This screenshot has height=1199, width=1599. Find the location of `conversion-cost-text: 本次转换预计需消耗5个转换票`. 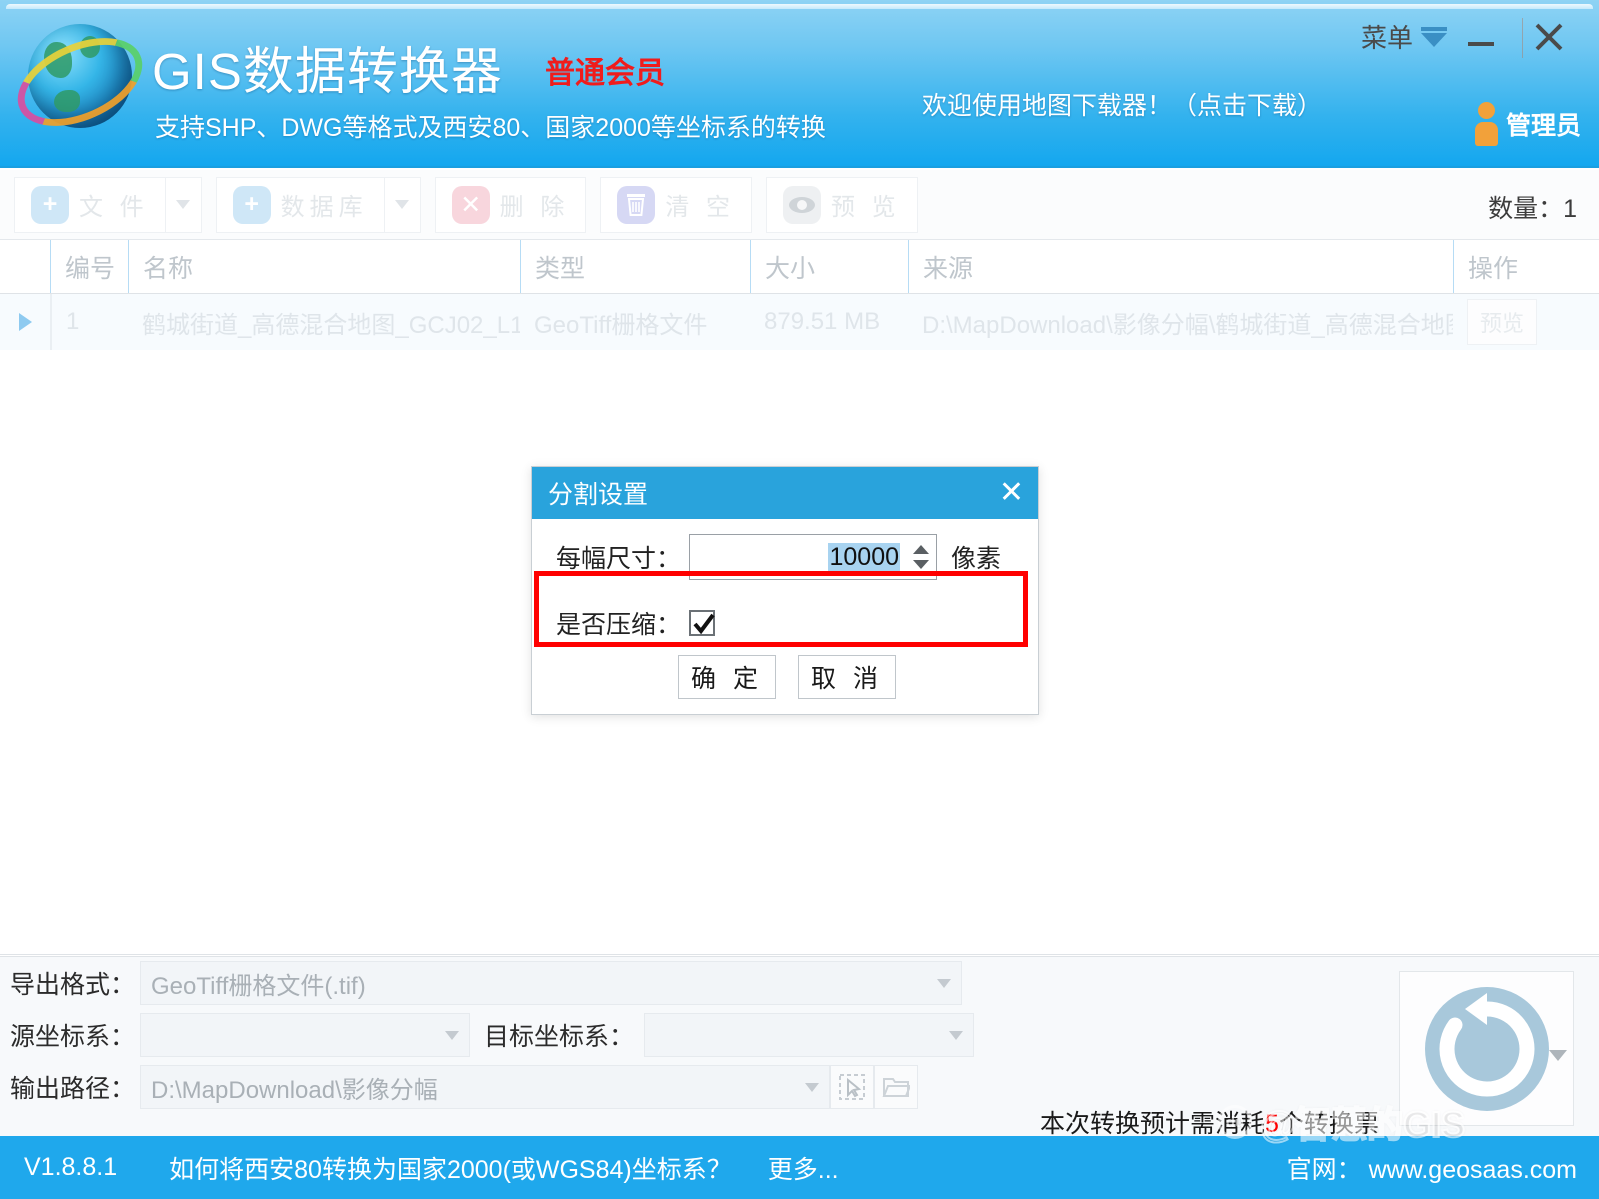

conversion-cost-text: 本次转换预计需消耗5个转换票 is located at coordinates (1209, 1122).